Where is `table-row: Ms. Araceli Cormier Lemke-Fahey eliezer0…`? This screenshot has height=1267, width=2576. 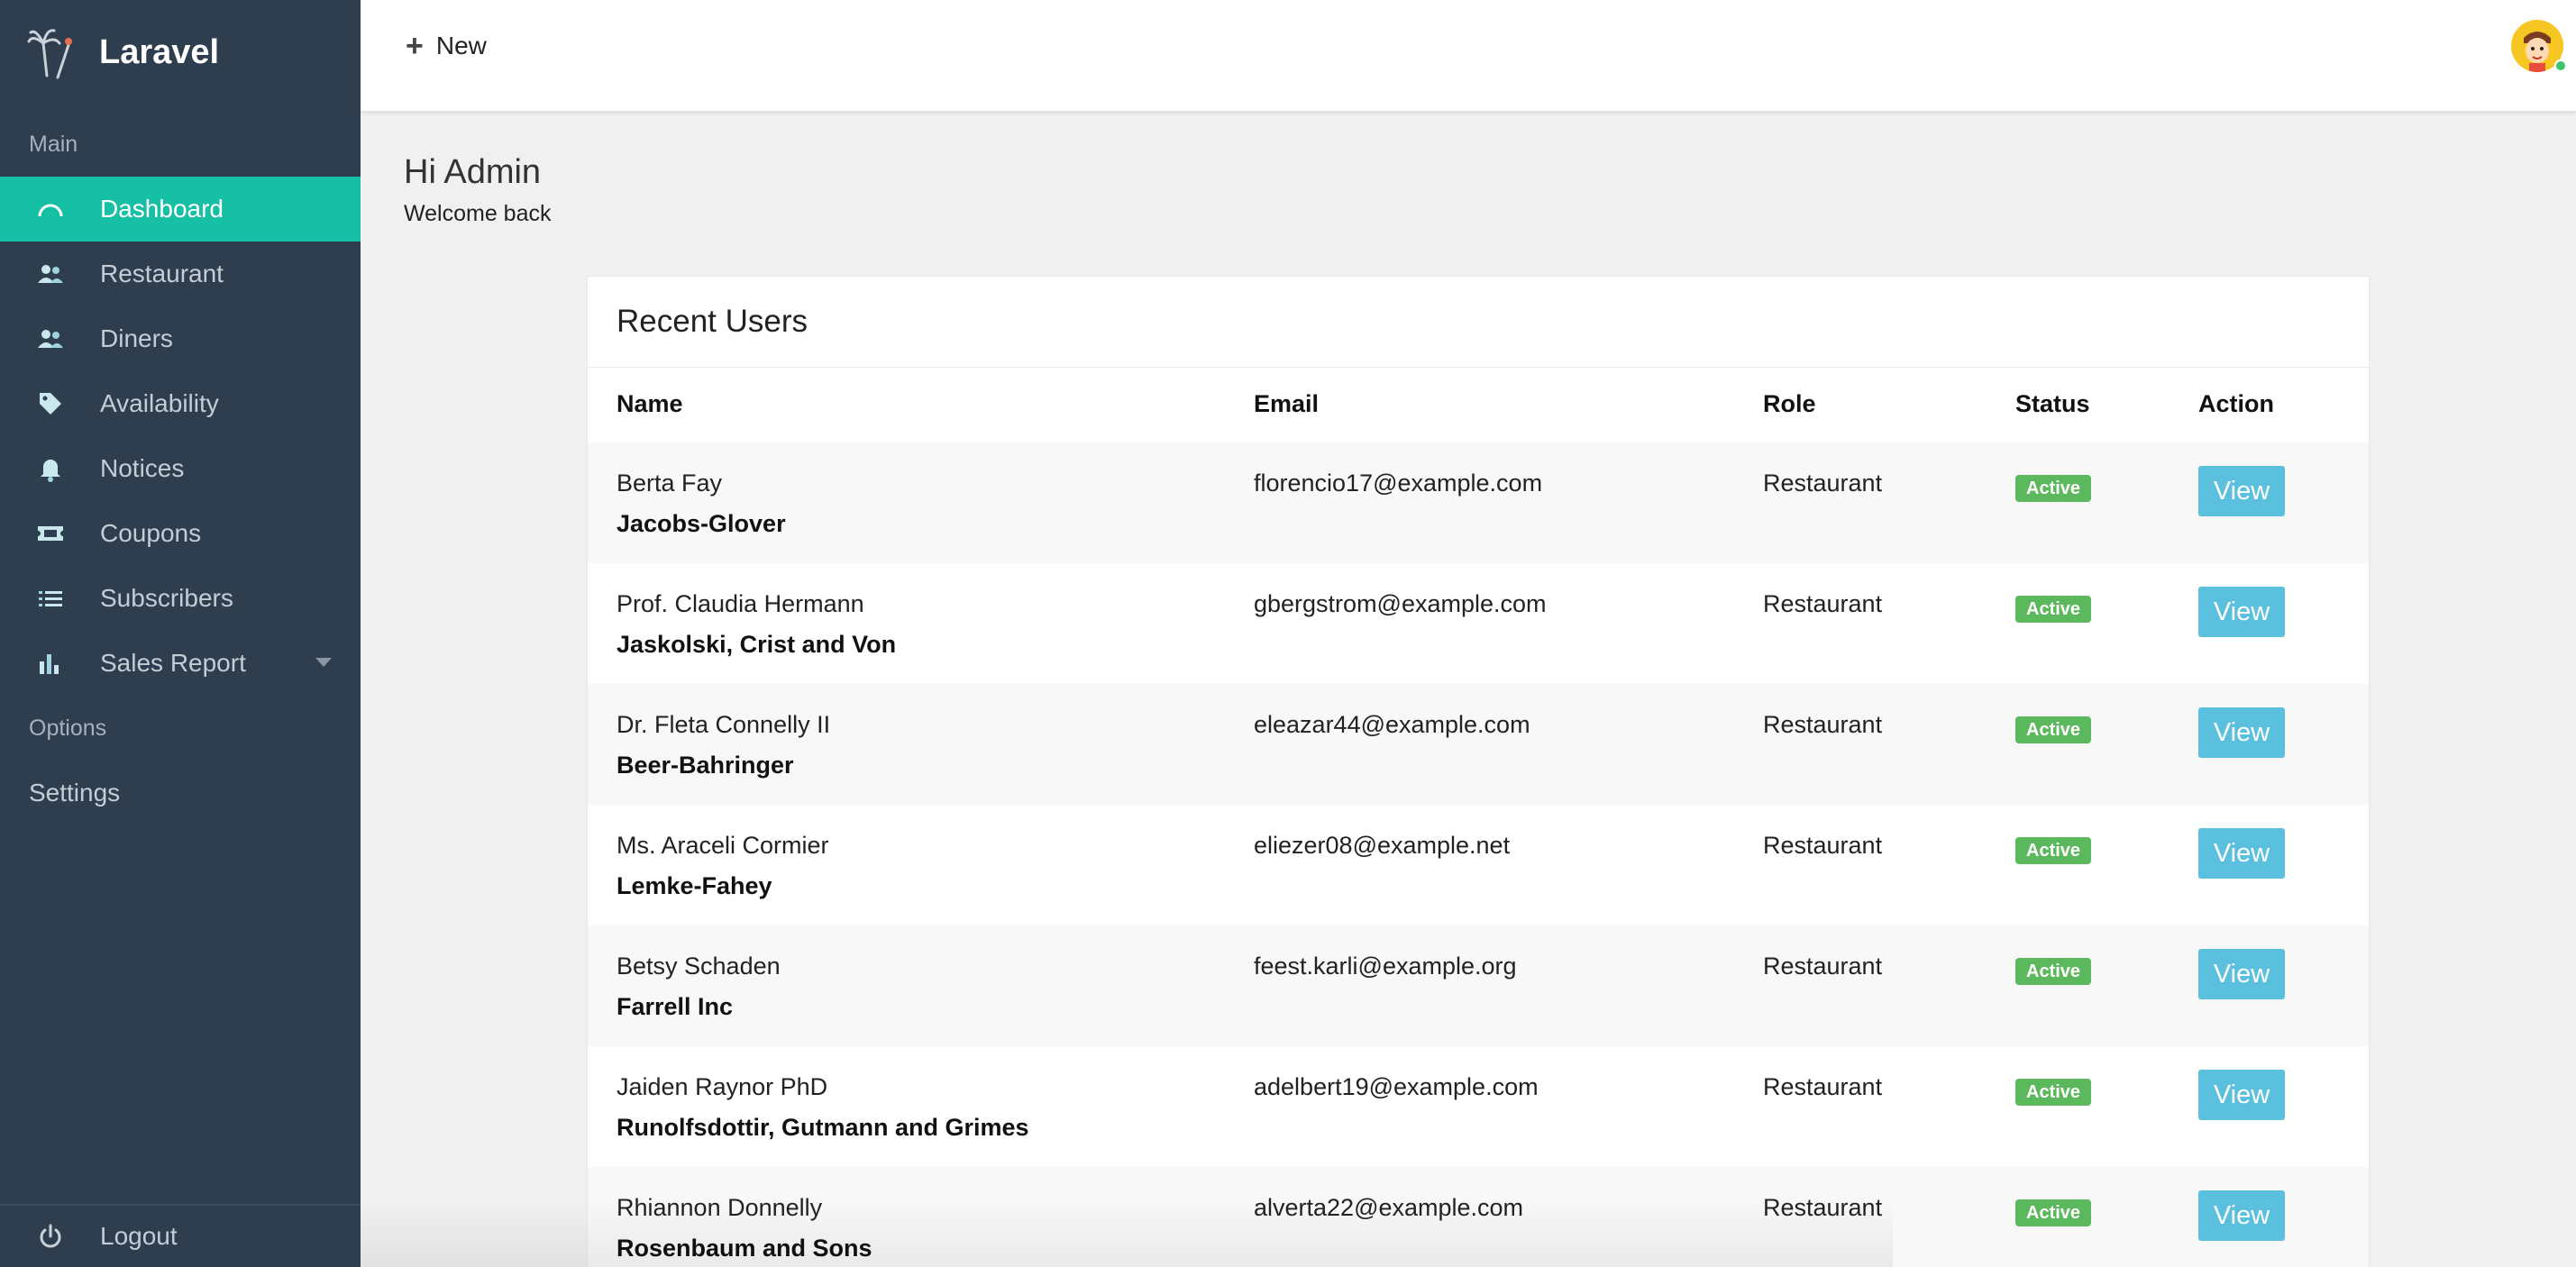
table-row: Ms. Araceli Cormier Lemke-Fahey eliezer0… is located at coordinates (1478, 865).